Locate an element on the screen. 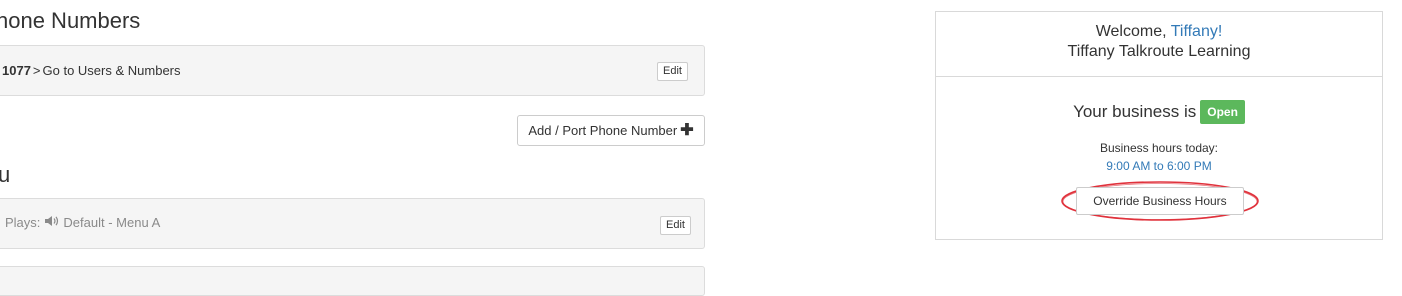  menu-row: Plays: Default - Menu A Edit is located at coordinates (352, 223).